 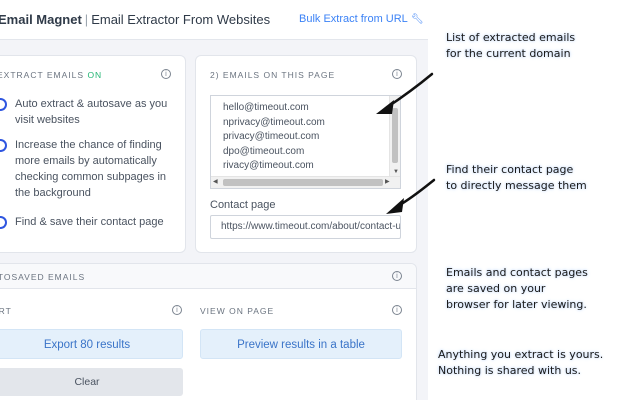 What do you see at coordinates (273, 75) in the screenshot?
I see `emails-section-title: 2) EMAILS ON THIS PAGE` at bounding box center [273, 75].